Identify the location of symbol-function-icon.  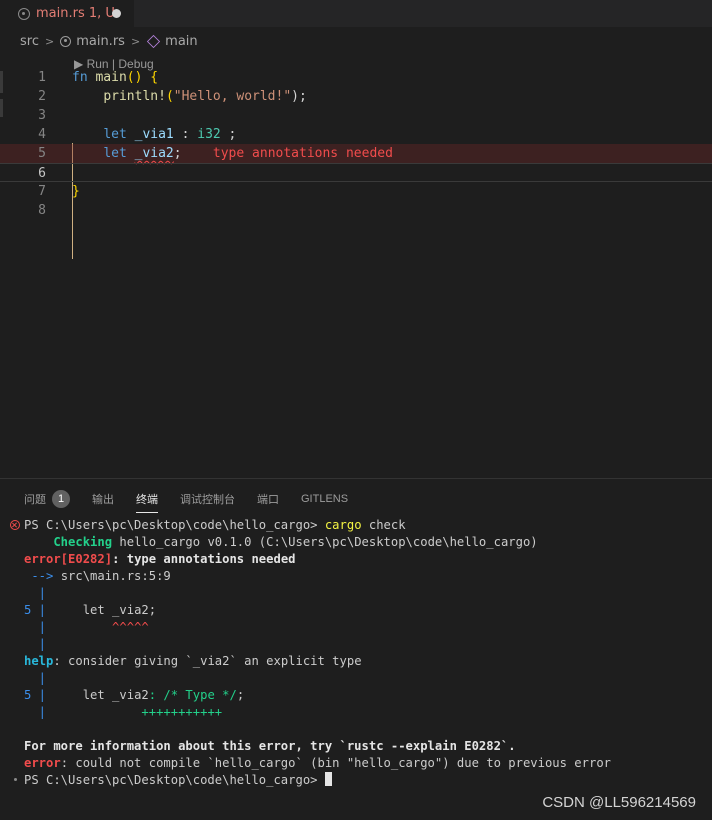
(154, 41).